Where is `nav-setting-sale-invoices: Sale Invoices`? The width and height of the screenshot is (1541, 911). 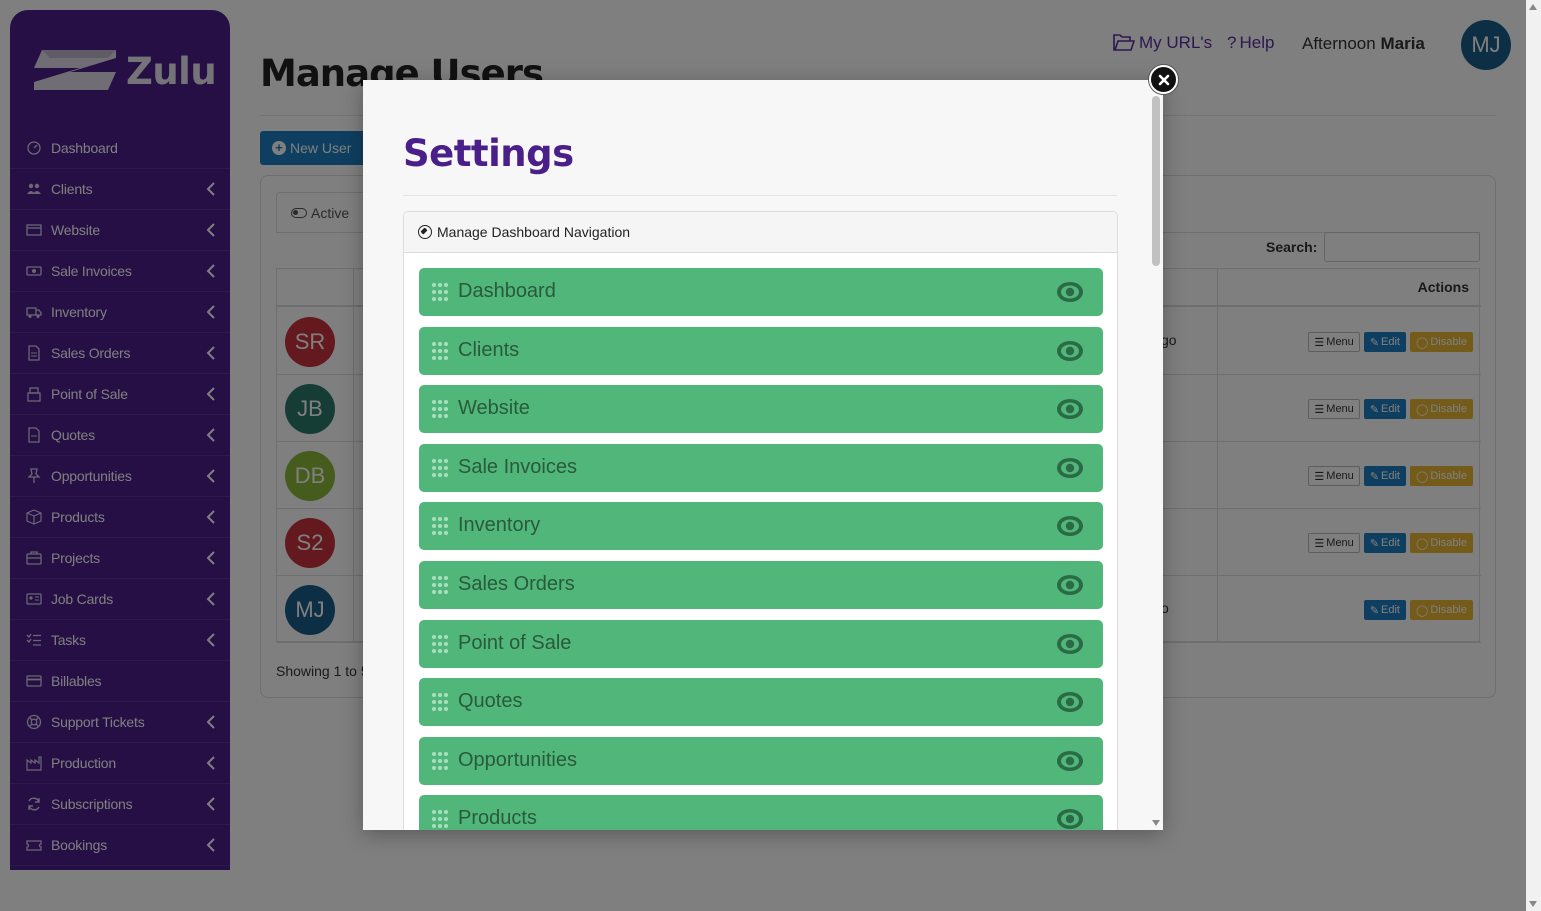 nav-setting-sale-invoices: Sale Invoices is located at coordinates (761, 467).